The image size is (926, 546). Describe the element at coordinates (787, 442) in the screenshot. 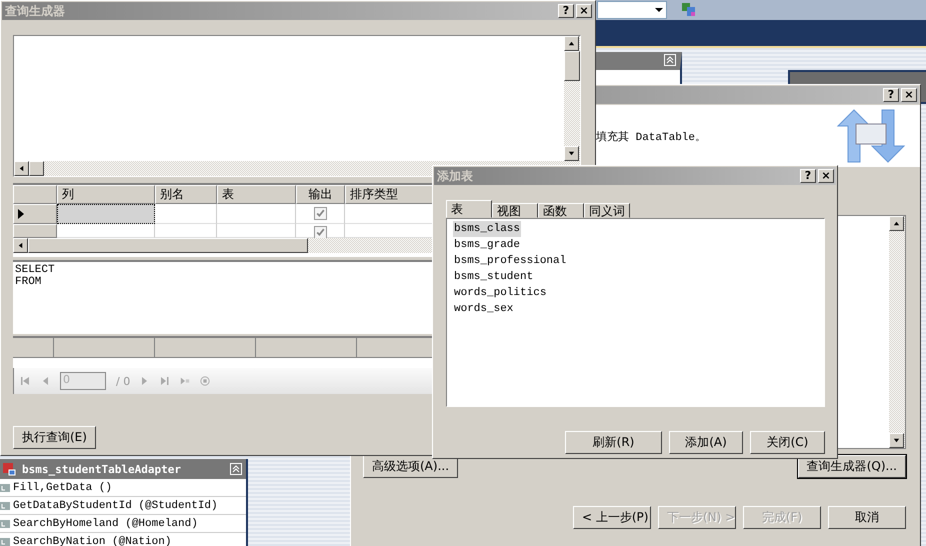

I see `dialog-button: 关闭(C)` at that location.